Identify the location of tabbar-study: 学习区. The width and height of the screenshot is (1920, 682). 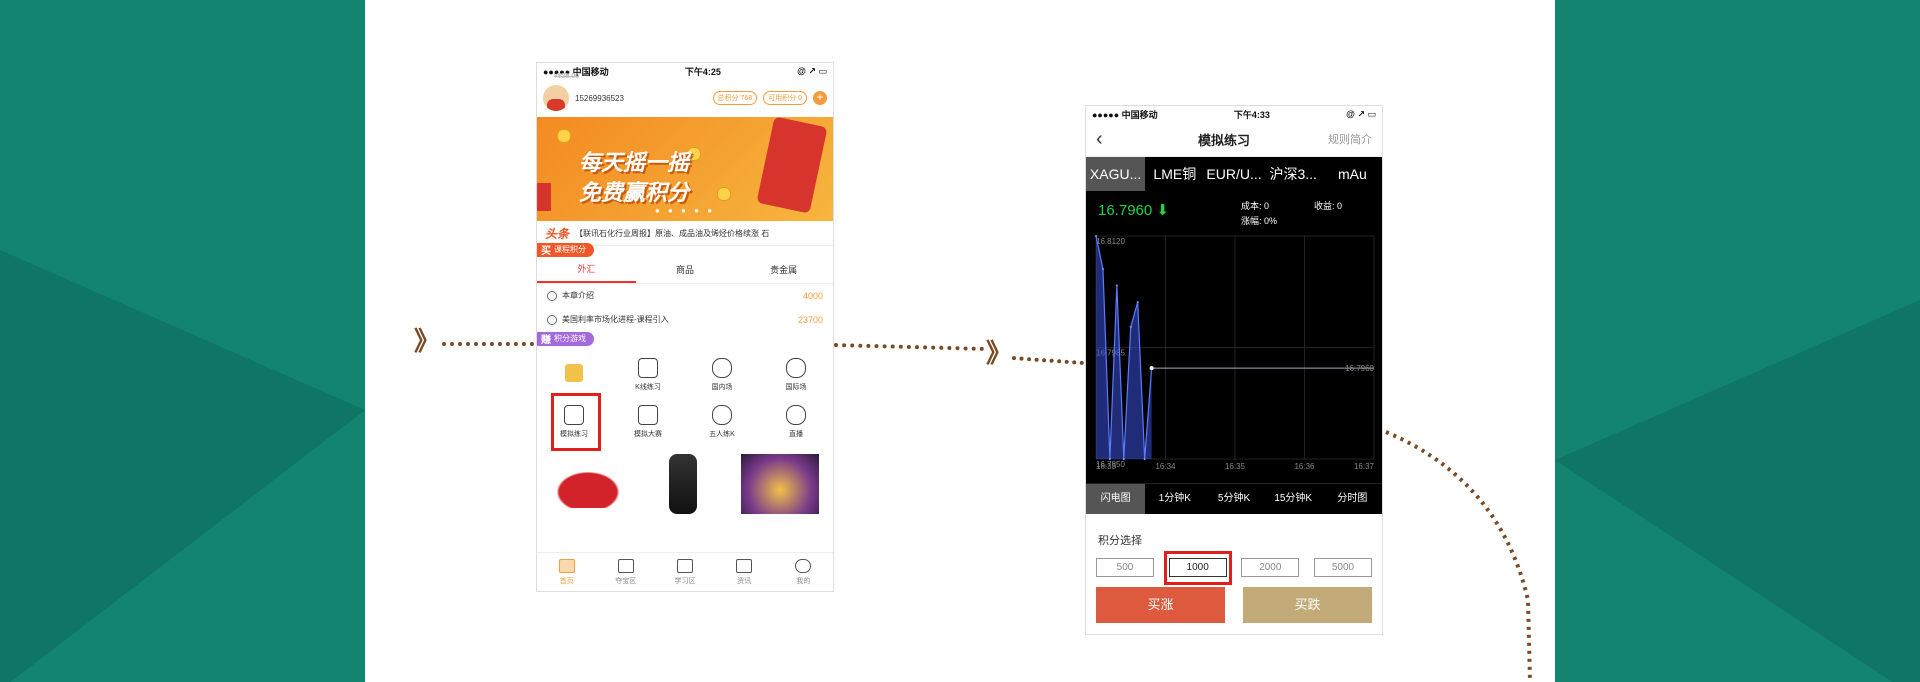
(684, 572).